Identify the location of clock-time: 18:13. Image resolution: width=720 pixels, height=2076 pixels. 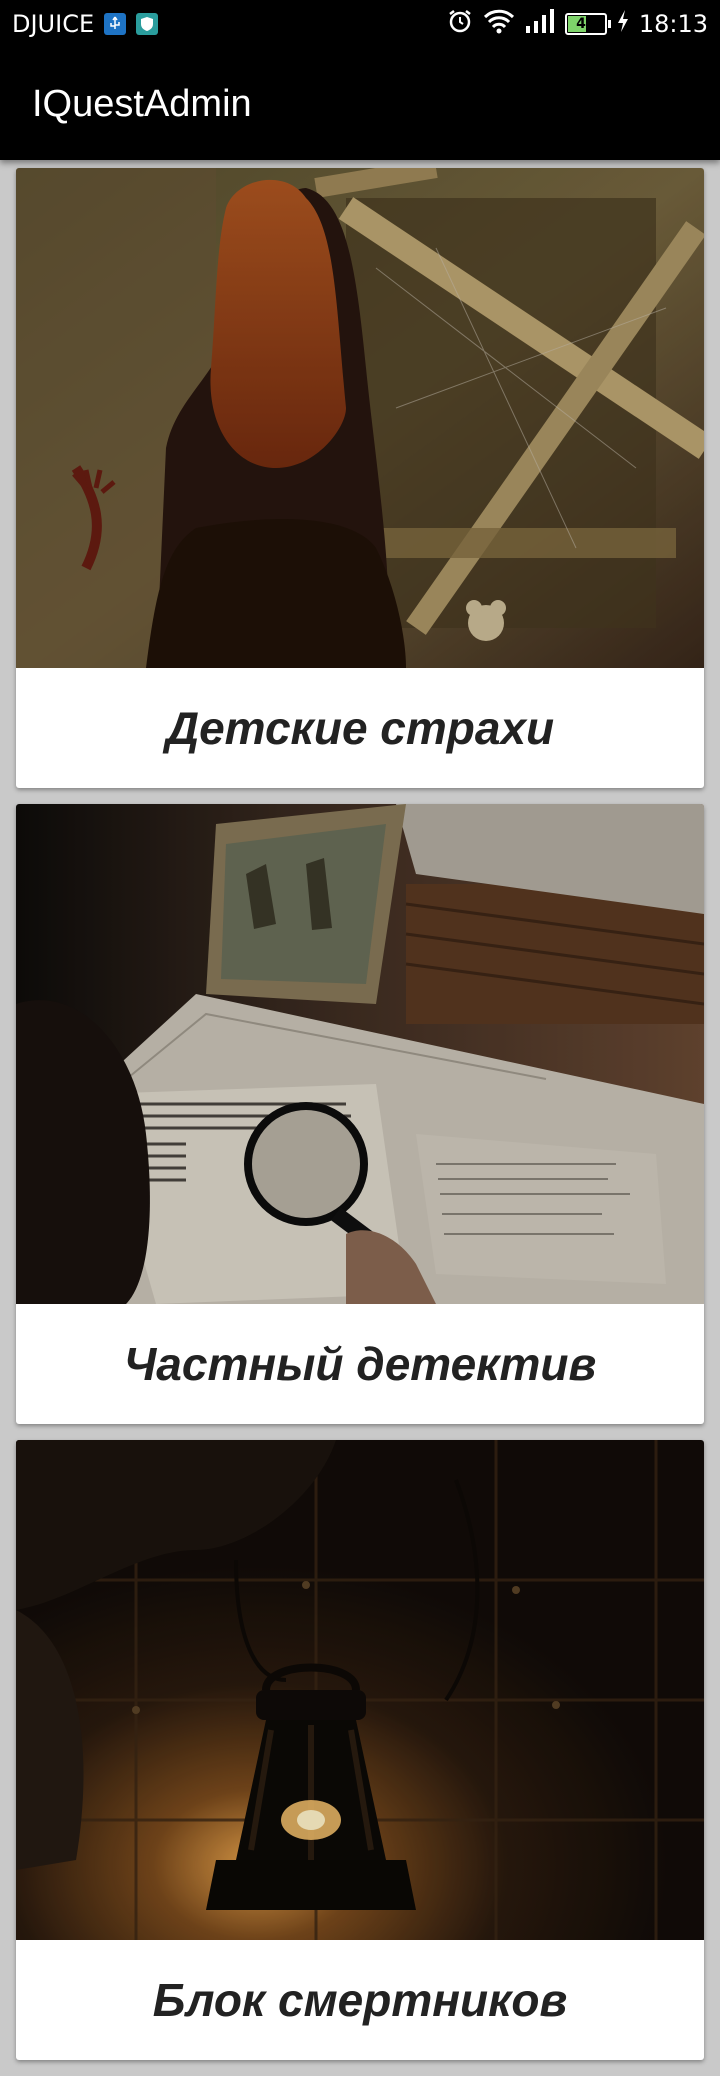
(673, 24).